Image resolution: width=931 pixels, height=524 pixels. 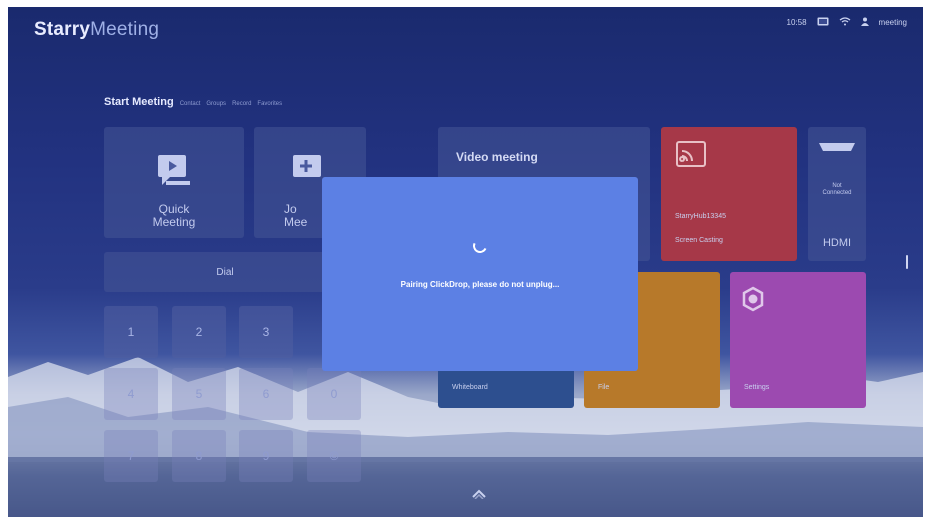 I want to click on cast-device-name: StarryHub13345, so click(x=700, y=216).